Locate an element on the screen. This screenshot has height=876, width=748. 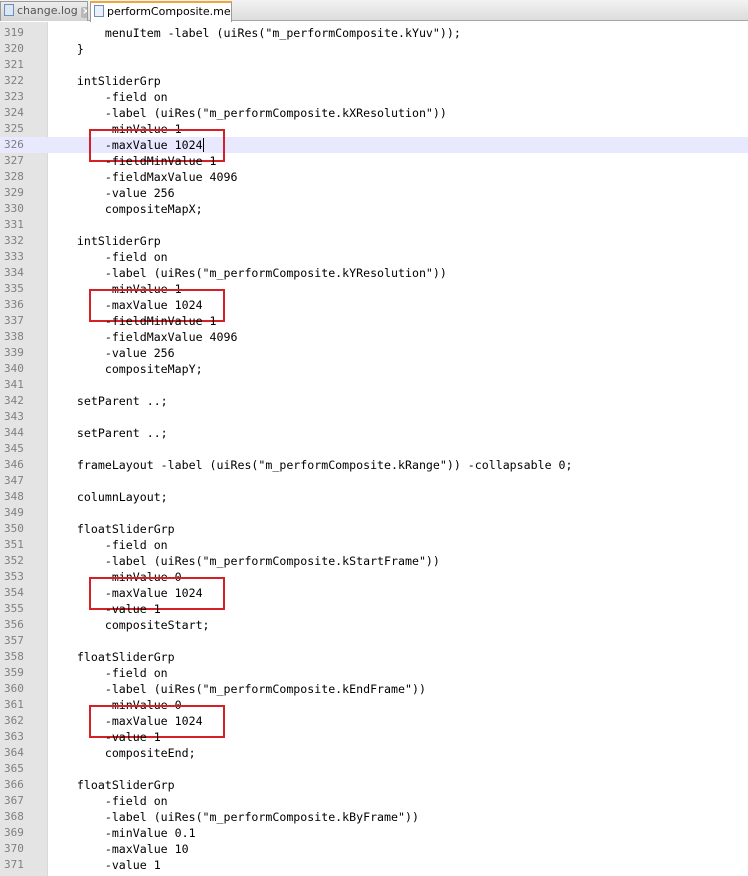
tab-performcomposite-mel: performComposite.mel× is located at coordinates (161, 11).